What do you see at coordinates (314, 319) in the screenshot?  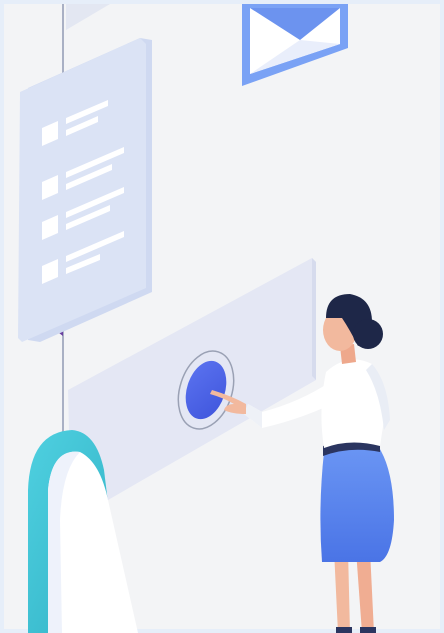 I see `touch-screen-shadow` at bounding box center [314, 319].